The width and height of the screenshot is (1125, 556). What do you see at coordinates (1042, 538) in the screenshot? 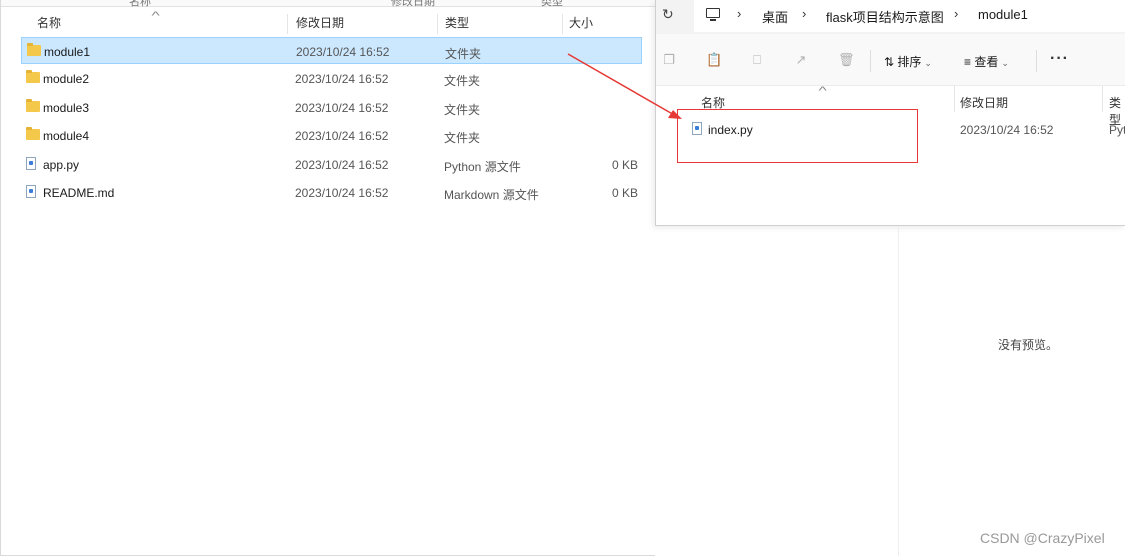
I see `watermark: CSDN @CrazyPixel` at bounding box center [1042, 538].